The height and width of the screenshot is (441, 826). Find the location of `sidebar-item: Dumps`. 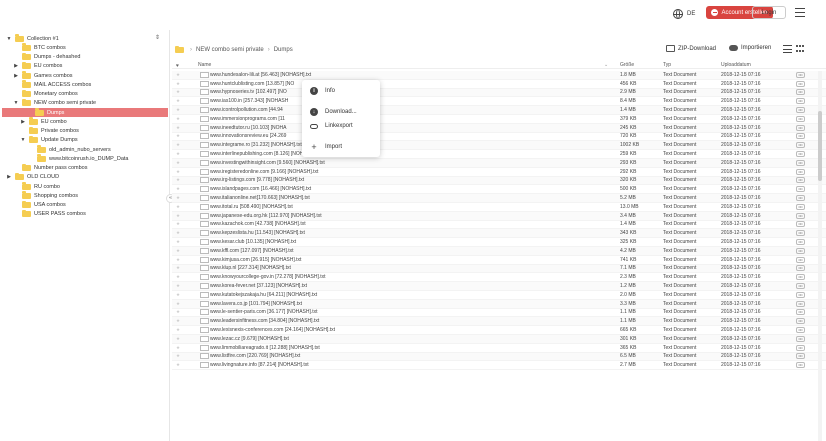

sidebar-item: Dumps is located at coordinates (85, 112).